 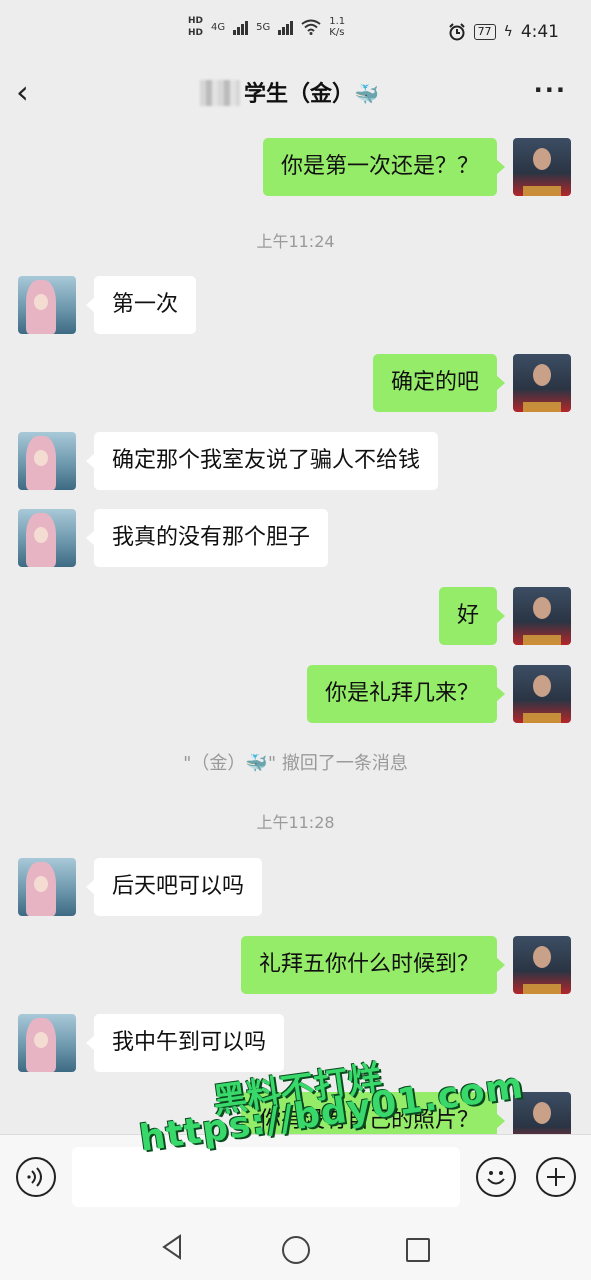 I want to click on timestamp: 上午11:28, so click(x=295, y=822).